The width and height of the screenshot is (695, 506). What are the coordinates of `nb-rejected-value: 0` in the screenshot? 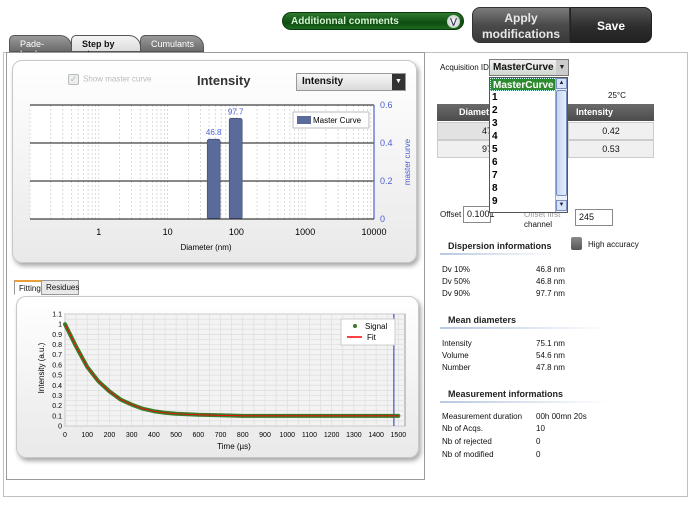 It's located at (538, 441).